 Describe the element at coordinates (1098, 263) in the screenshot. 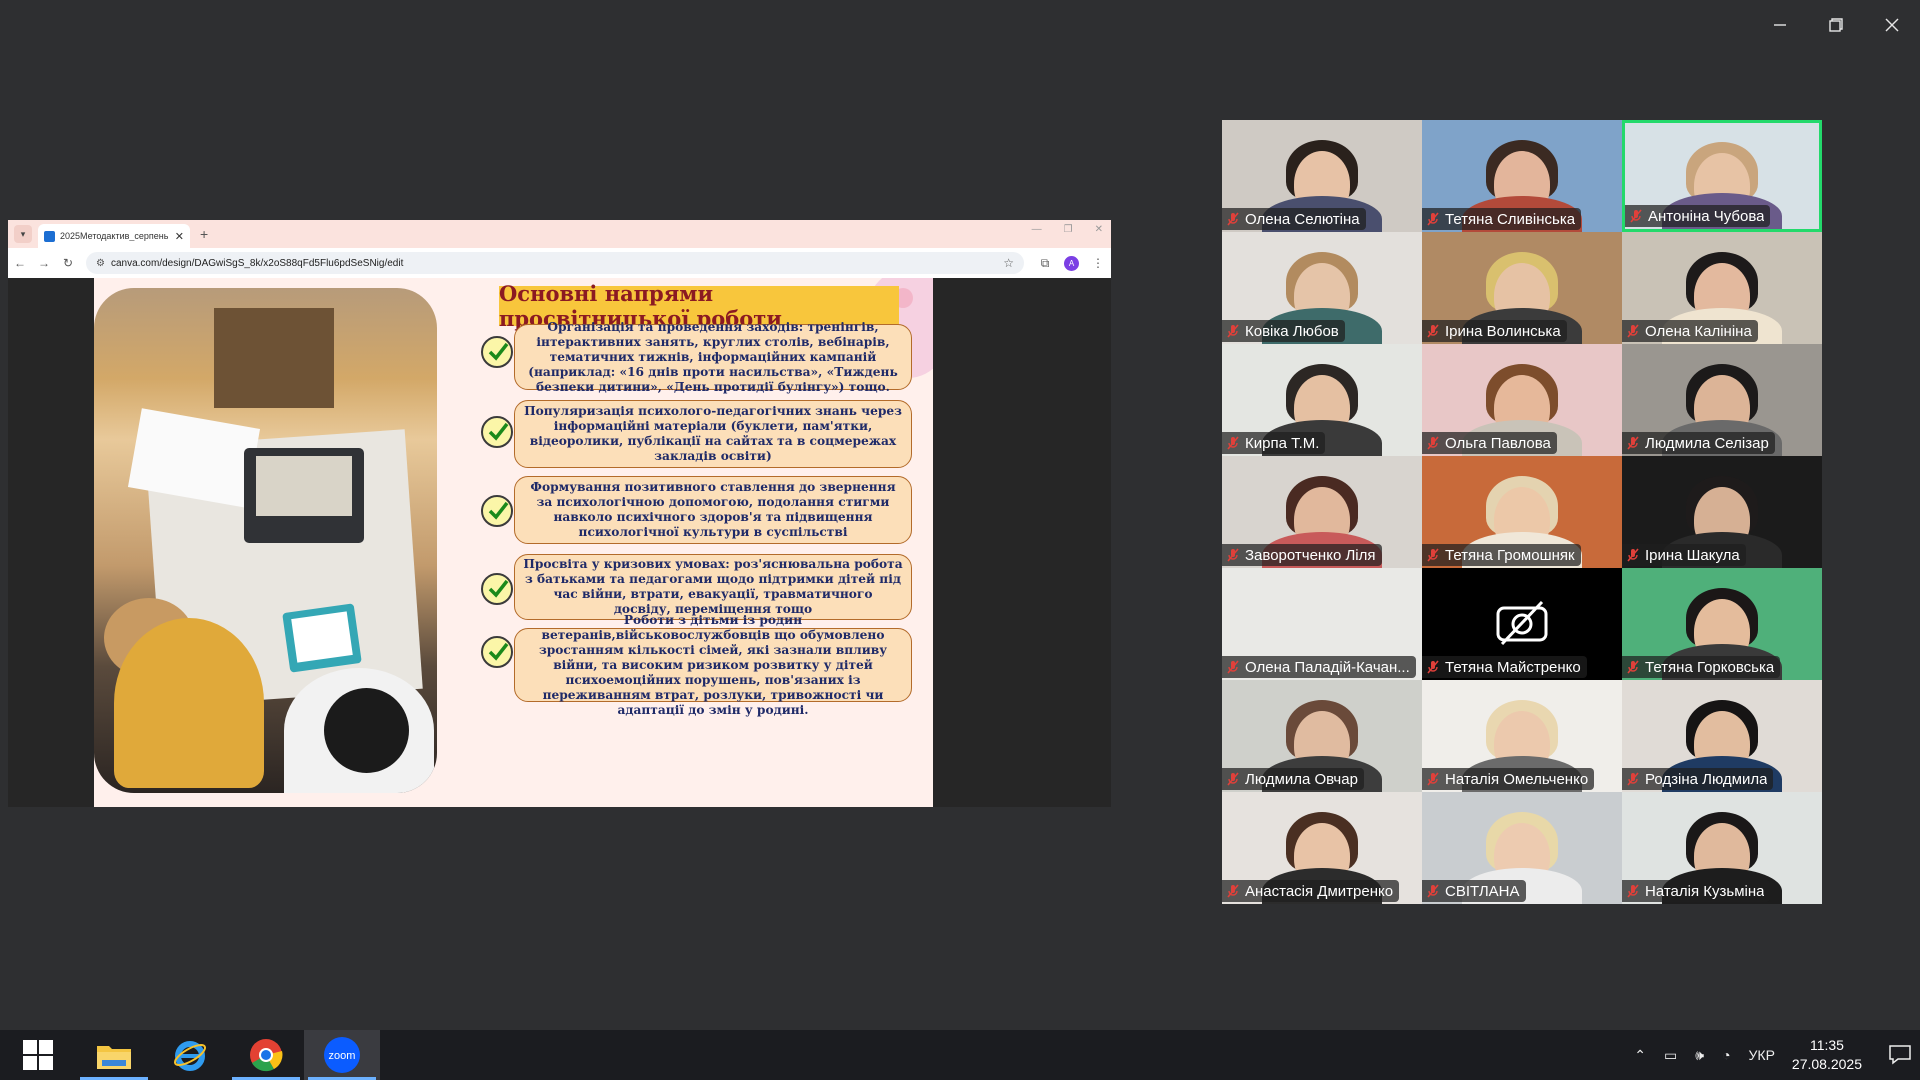

I see `browser-menu-icon: ⋮` at that location.